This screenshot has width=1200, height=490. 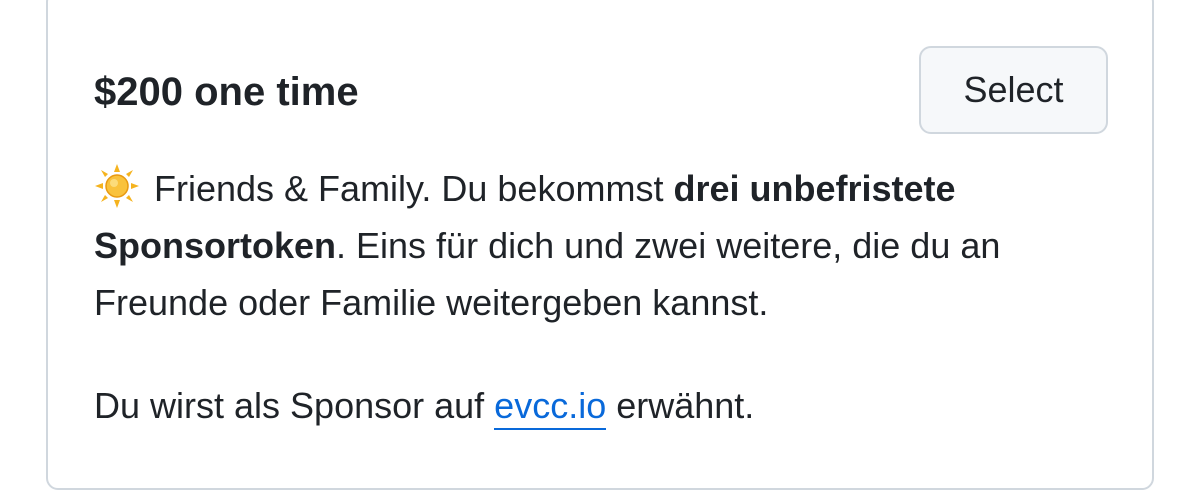 I want to click on sun-emoji-icon, so click(x=117, y=186).